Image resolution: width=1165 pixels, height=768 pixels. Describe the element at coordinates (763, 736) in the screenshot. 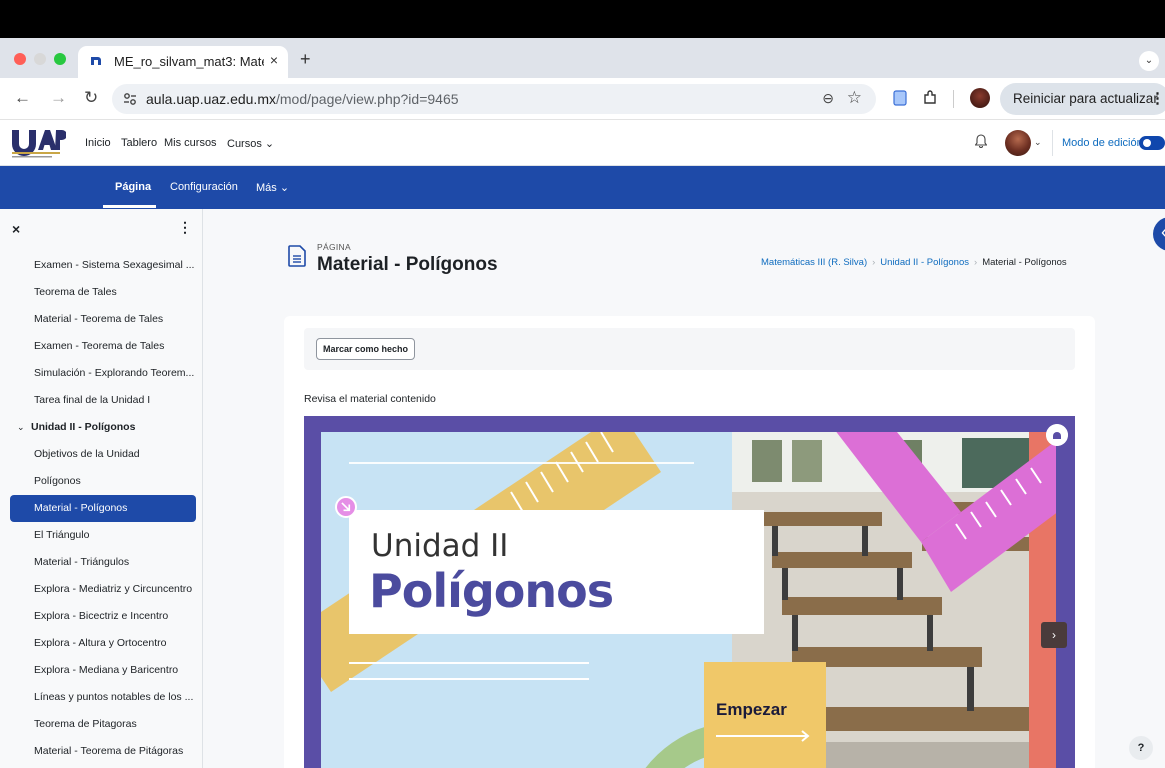

I see `arrow-right-icon` at that location.